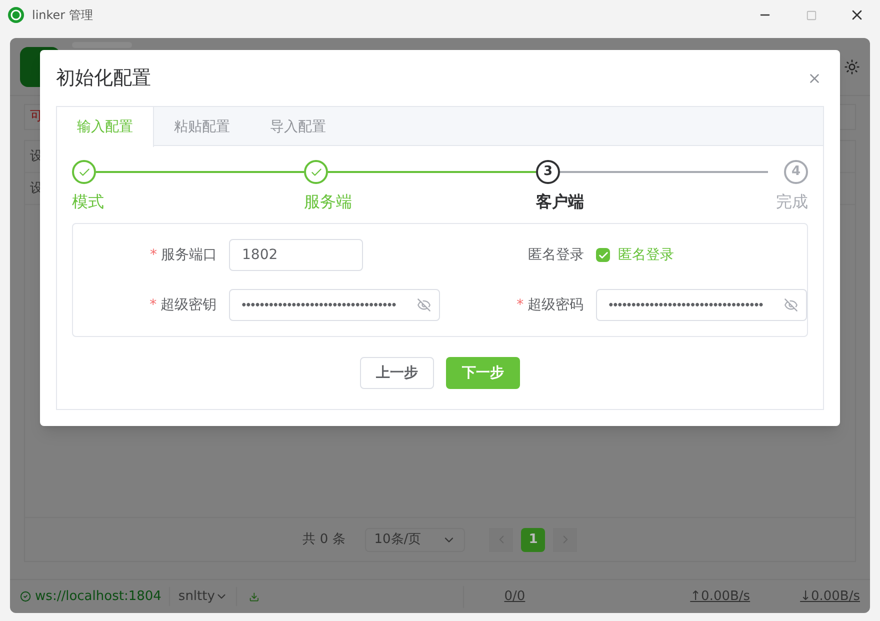 The width and height of the screenshot is (880, 621). What do you see at coordinates (635, 255) in the screenshot?
I see `anonymous-checkbox: 匿名登录` at bounding box center [635, 255].